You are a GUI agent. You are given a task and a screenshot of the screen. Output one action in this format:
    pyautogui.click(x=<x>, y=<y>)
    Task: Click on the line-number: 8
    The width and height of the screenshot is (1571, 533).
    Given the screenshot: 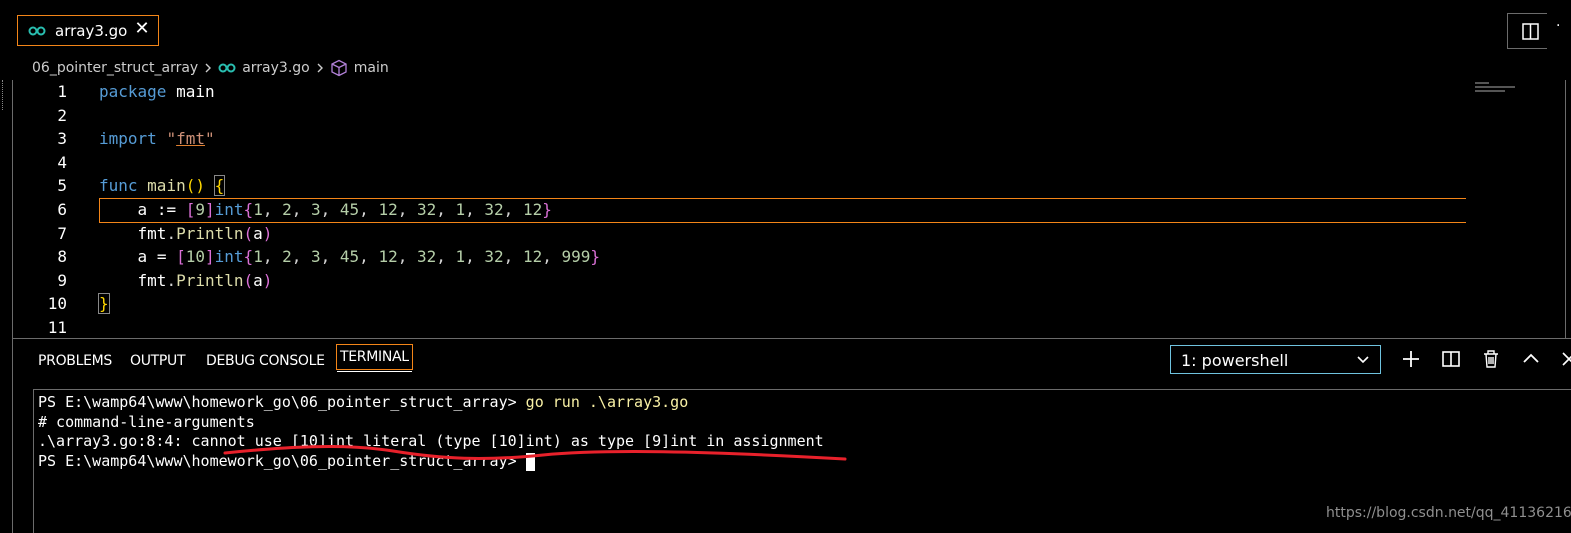 What is the action you would take?
    pyautogui.click(x=62, y=256)
    